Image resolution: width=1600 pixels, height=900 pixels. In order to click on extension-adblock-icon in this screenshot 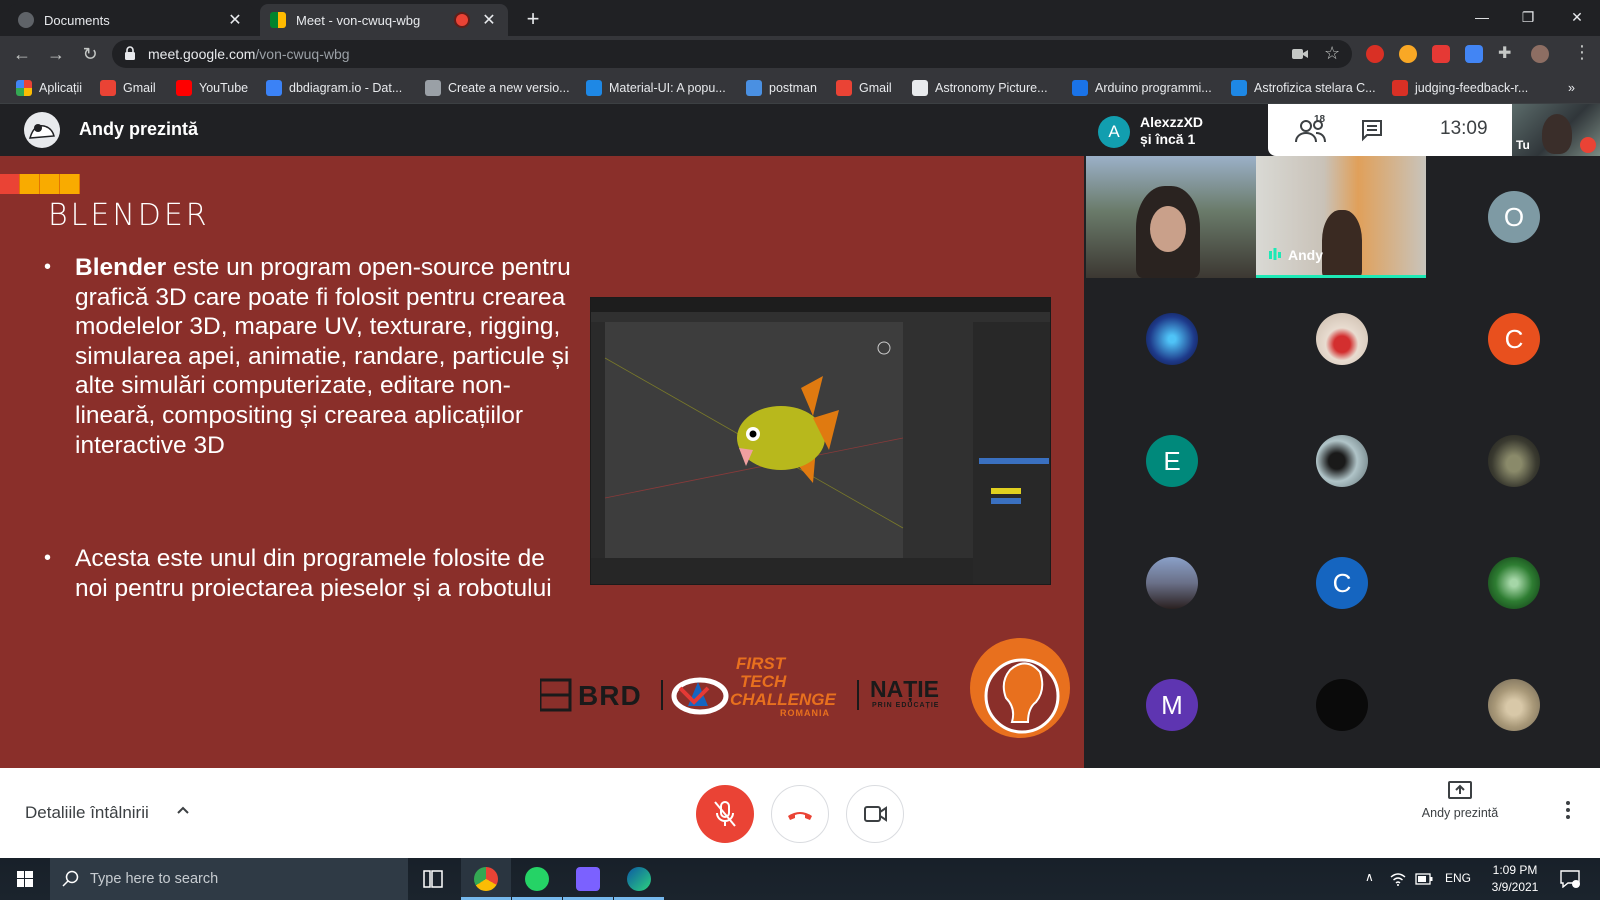, I will do `click(1375, 54)`.